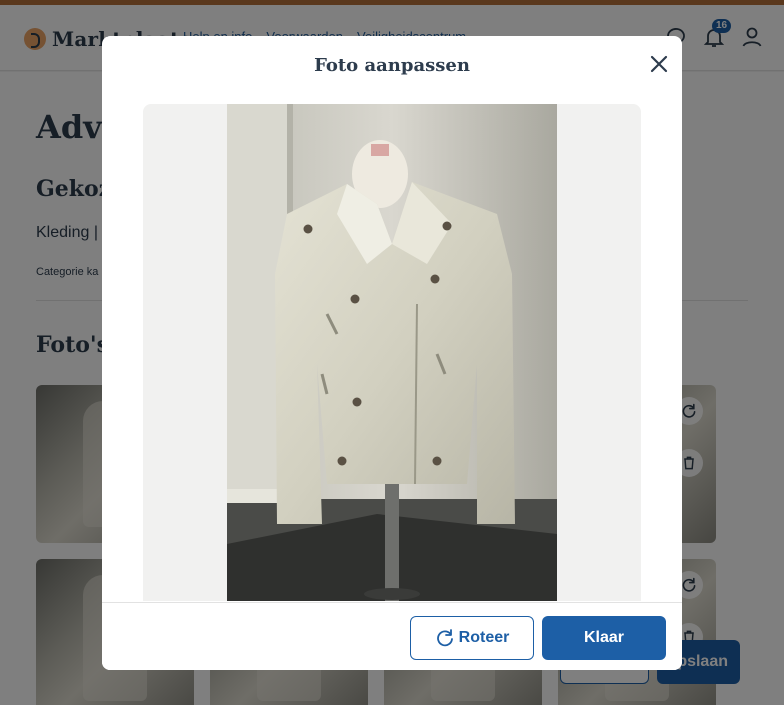 This screenshot has height=705, width=784. I want to click on rotate-icon, so click(444, 638).